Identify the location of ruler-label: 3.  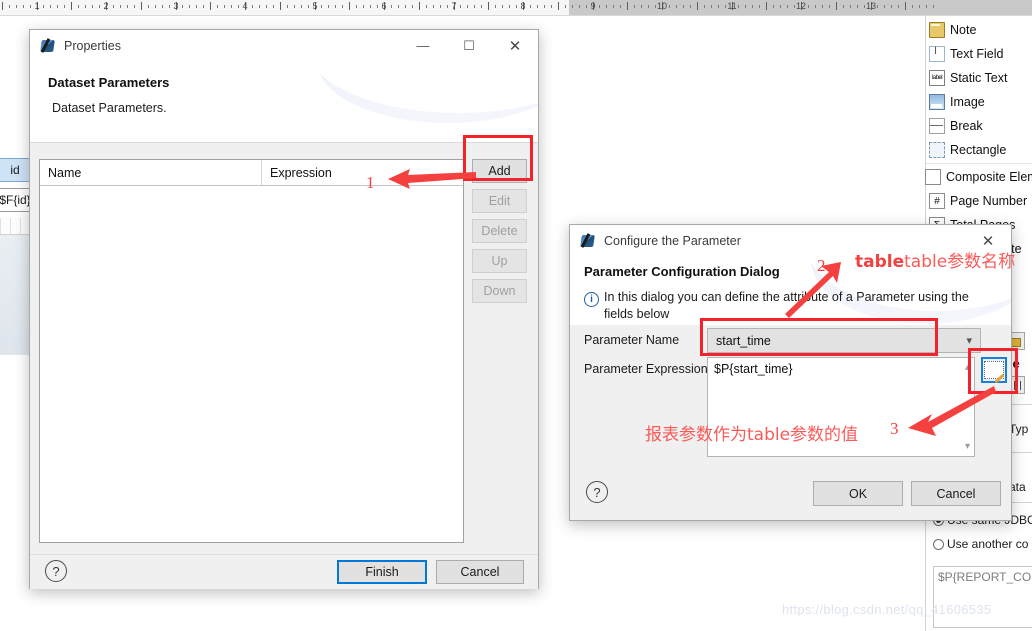
(176, 6).